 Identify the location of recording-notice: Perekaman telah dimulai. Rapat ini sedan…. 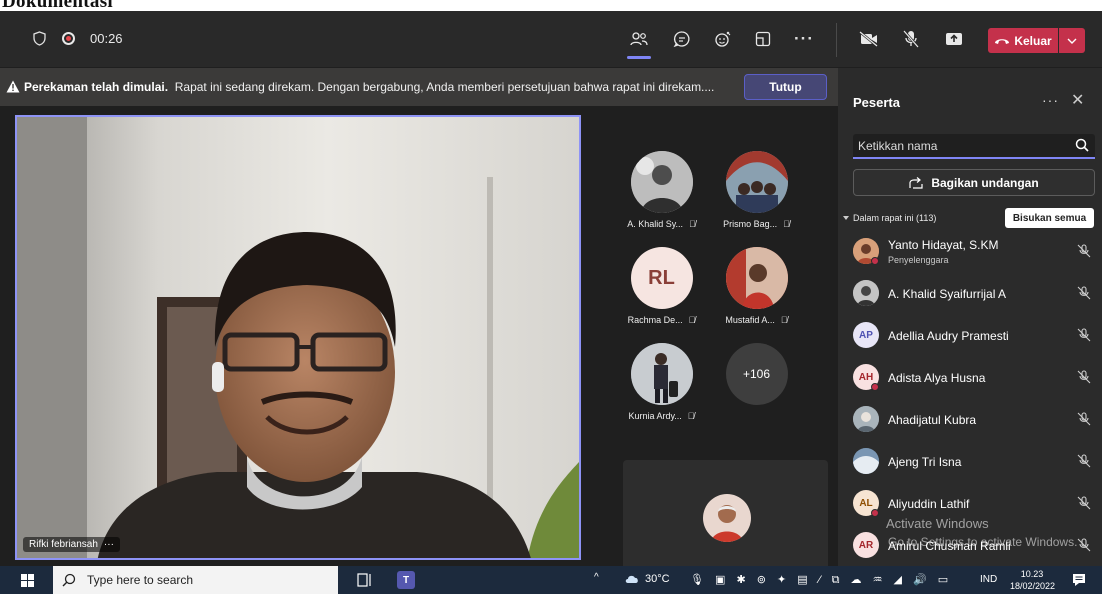
(369, 87).